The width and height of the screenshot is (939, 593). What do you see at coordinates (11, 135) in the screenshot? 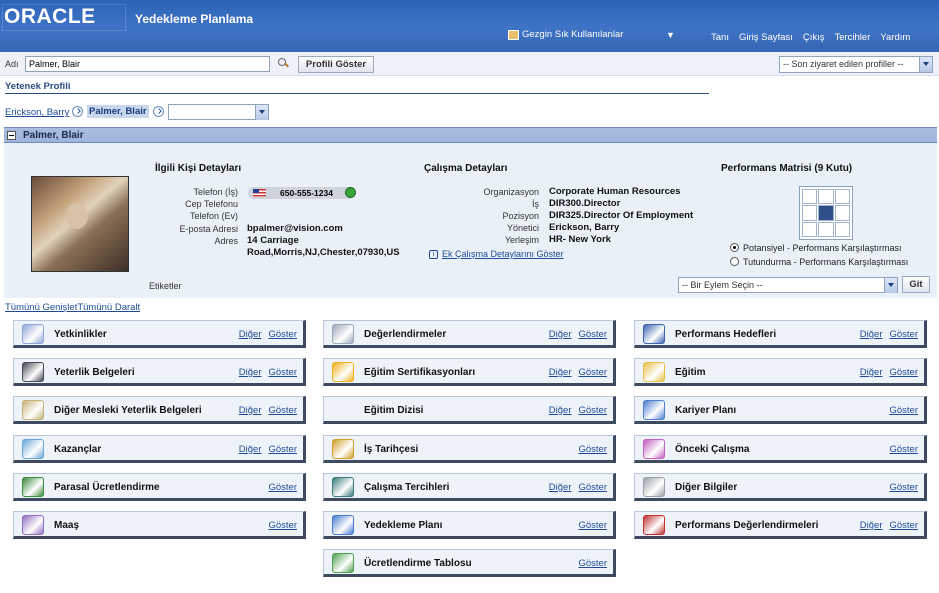
I see `collapse-icon` at bounding box center [11, 135].